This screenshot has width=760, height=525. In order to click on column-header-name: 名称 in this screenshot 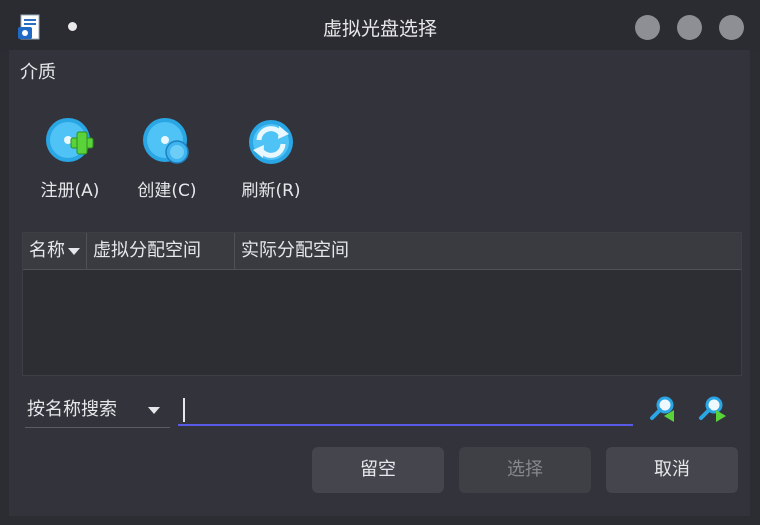, I will do `click(55, 251)`.